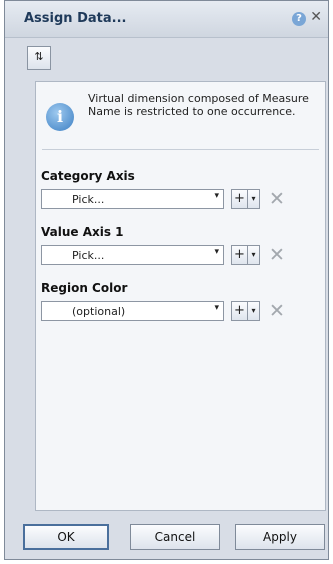 The image size is (333, 564). Describe the element at coordinates (132, 255) in the screenshot. I see `value-axis-select: Pick... ▾` at that location.